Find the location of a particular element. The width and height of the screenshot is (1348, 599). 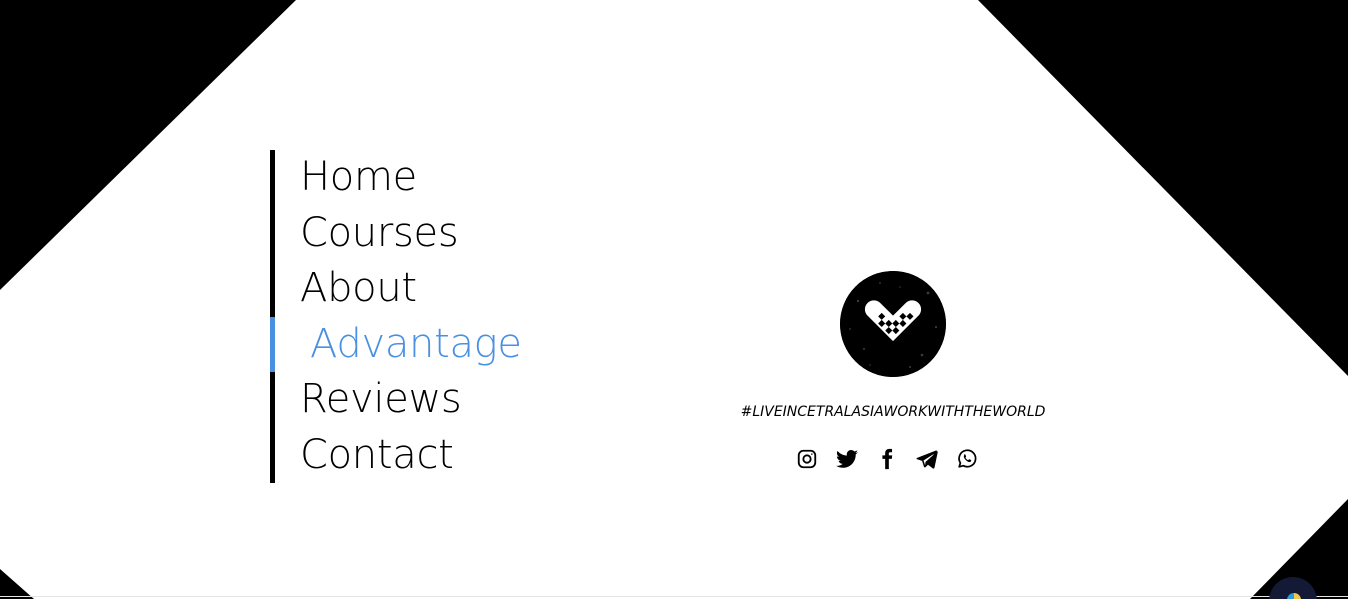

telegram-icon is located at coordinates (927, 459).